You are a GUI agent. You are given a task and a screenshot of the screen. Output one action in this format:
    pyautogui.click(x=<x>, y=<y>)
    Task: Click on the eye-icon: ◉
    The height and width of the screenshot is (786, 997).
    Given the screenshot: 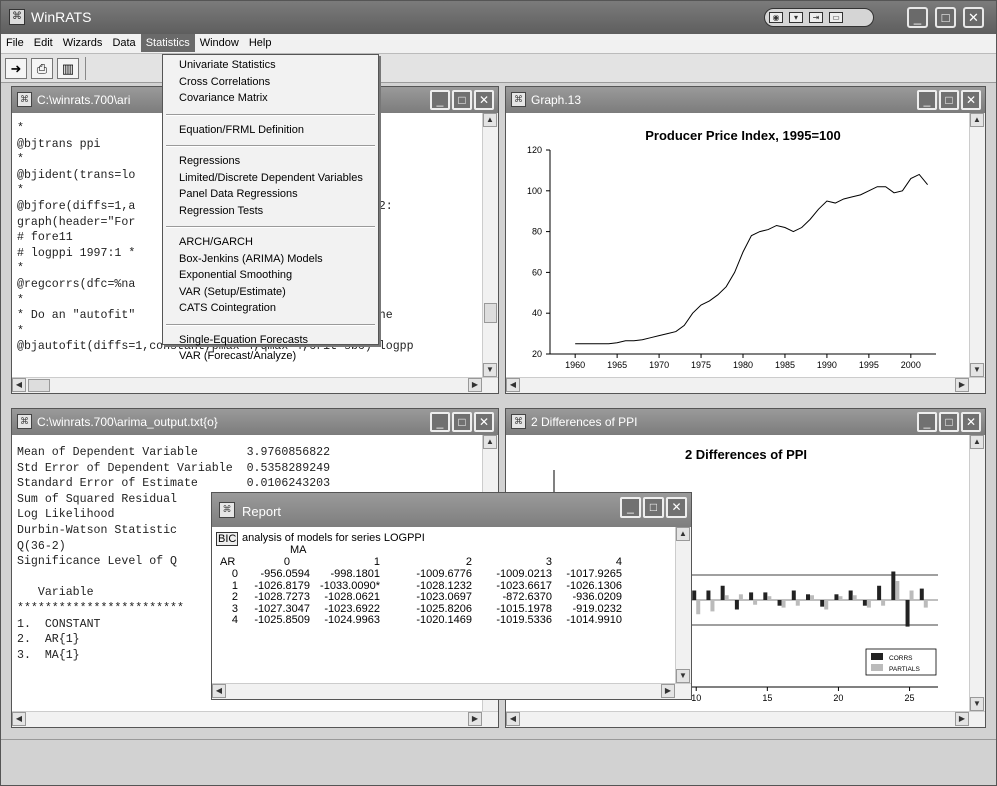 What is the action you would take?
    pyautogui.click(x=776, y=17)
    